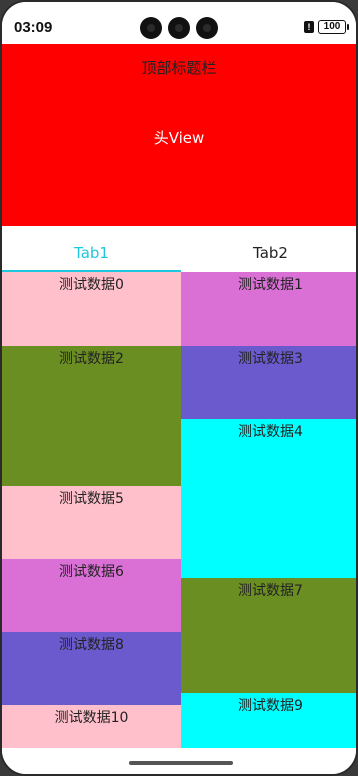 The image size is (358, 776). I want to click on alert-icon: !, so click(309, 27).